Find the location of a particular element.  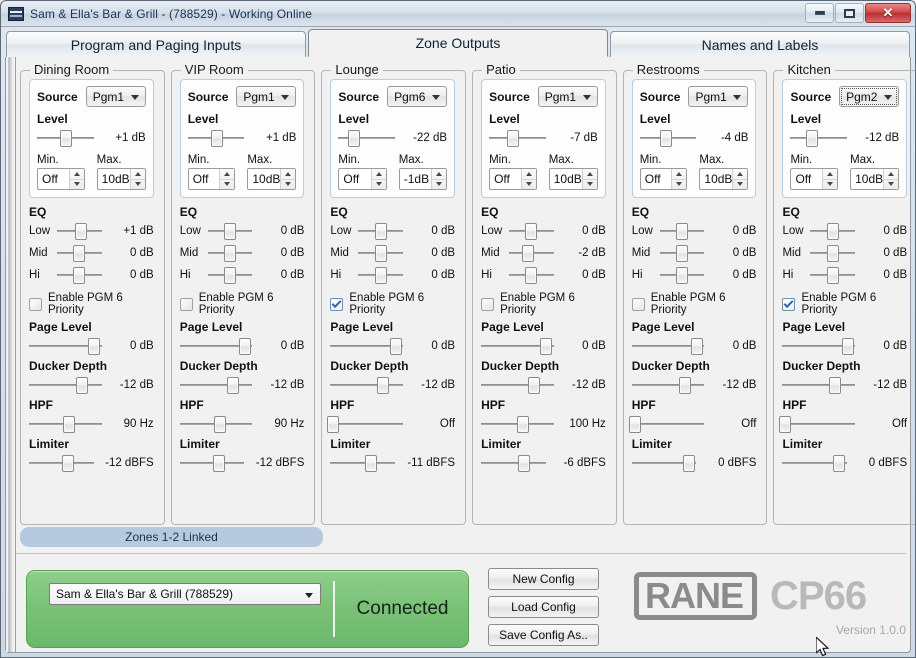

pgm6-priority-checkbox-dining-room is located at coordinates (35, 304).